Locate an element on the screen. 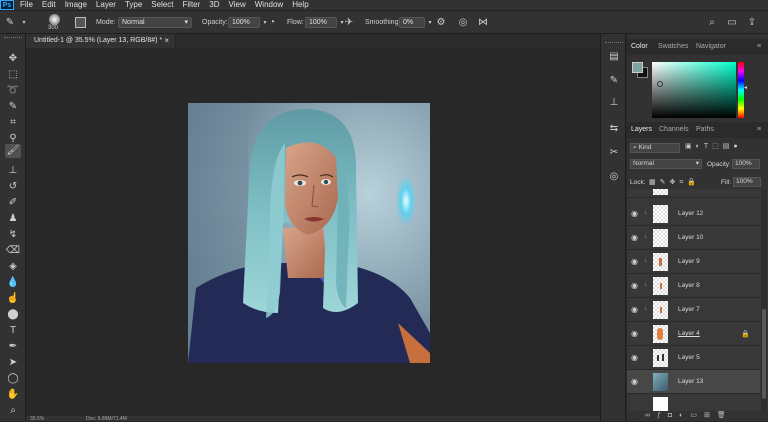 The width and height of the screenshot is (768, 422). marquee-tool-icon: ⬚ is located at coordinates (13, 75).